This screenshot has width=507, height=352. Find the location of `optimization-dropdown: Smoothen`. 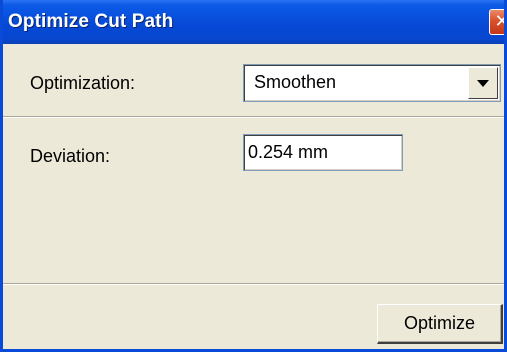

optimization-dropdown: Smoothen is located at coordinates (372, 83).